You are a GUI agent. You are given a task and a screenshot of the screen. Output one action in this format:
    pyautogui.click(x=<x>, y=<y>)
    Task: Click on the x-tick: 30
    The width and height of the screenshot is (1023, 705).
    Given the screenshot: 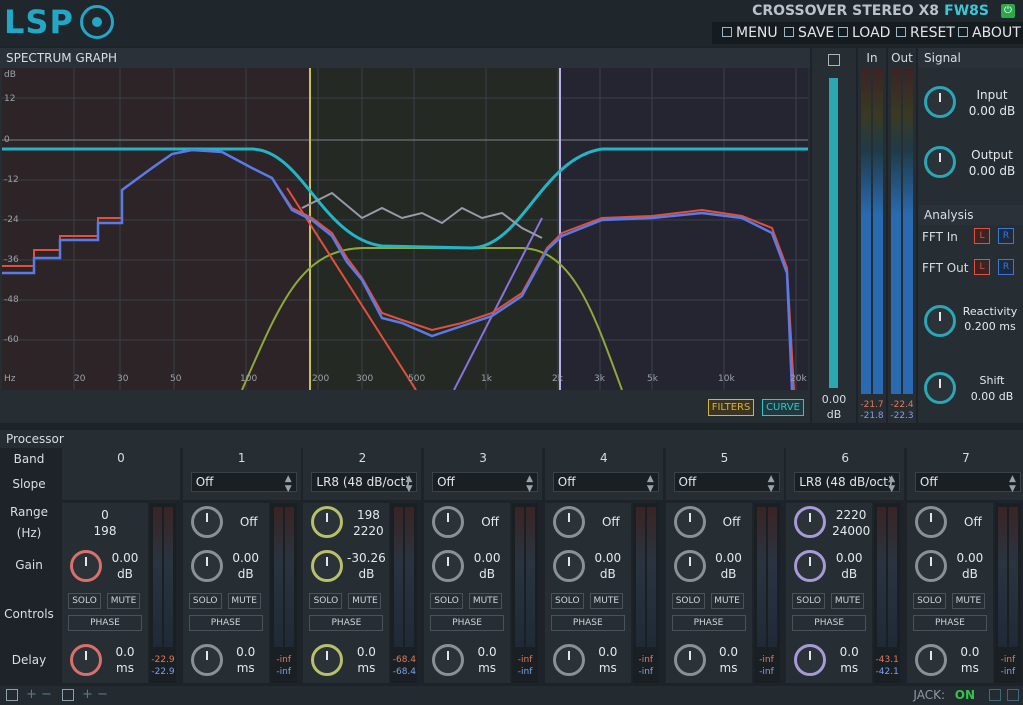 What is the action you would take?
    pyautogui.click(x=123, y=379)
    